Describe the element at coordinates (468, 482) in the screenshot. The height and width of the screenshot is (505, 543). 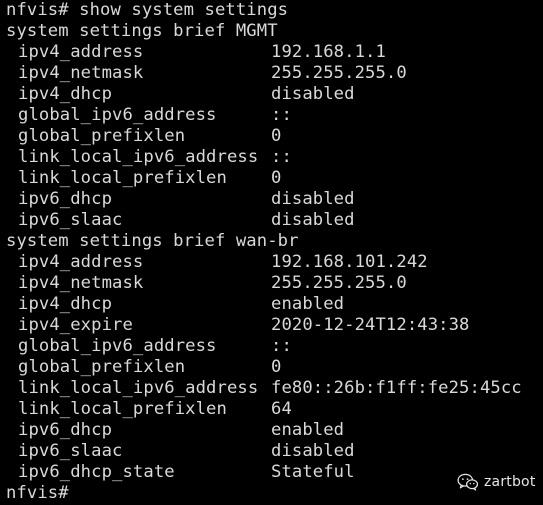
I see `wechat-icon` at that location.